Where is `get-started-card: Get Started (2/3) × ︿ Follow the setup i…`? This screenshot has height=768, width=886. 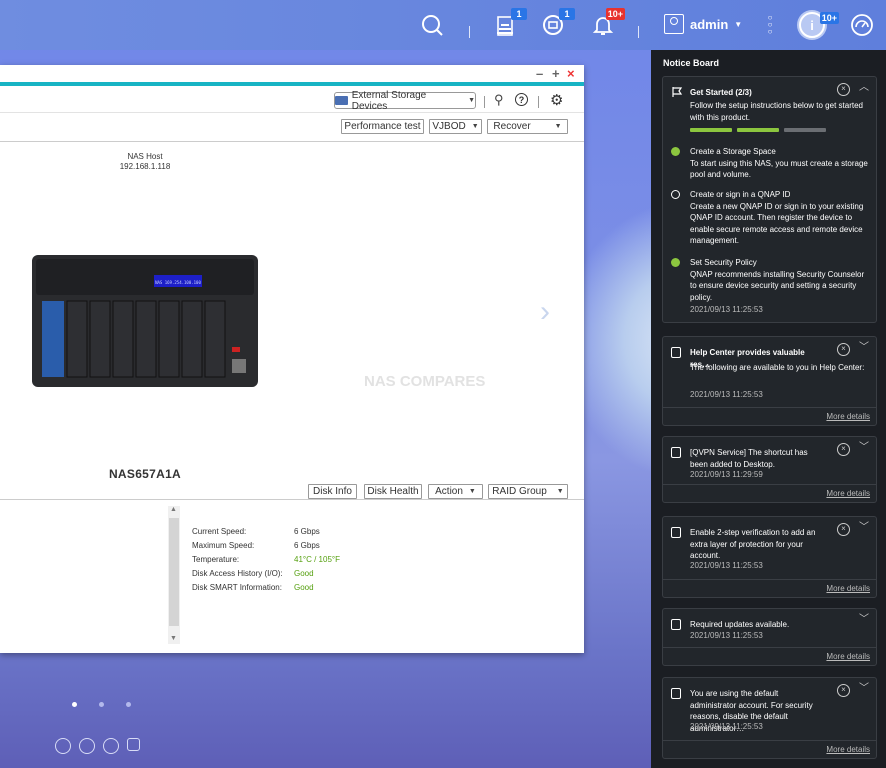
get-started-card: Get Started (2/3) × ︿ Follow the setup i… is located at coordinates (769, 199).